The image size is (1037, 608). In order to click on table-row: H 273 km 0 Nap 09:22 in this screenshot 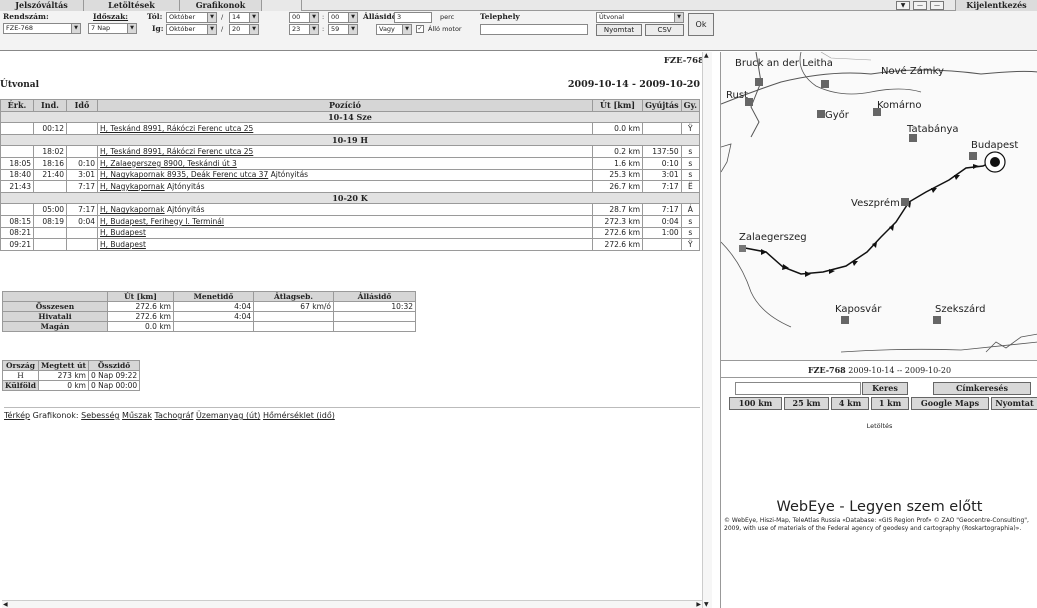, I will do `click(71, 375)`.